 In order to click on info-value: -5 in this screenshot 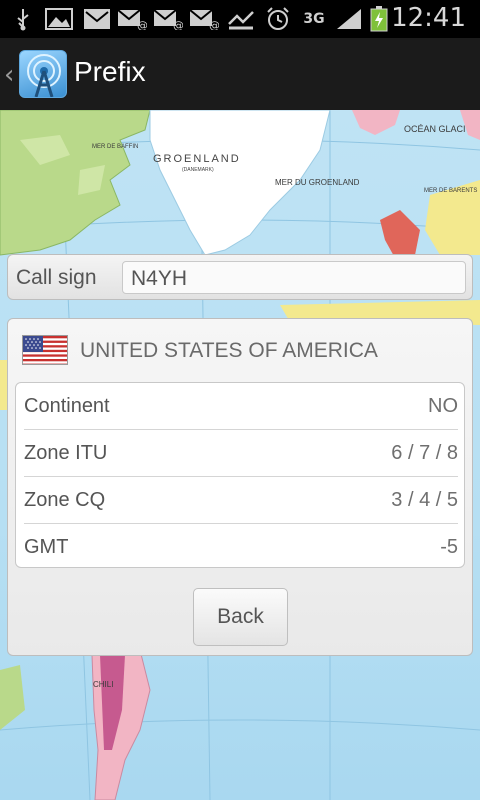, I will do `click(449, 547)`.